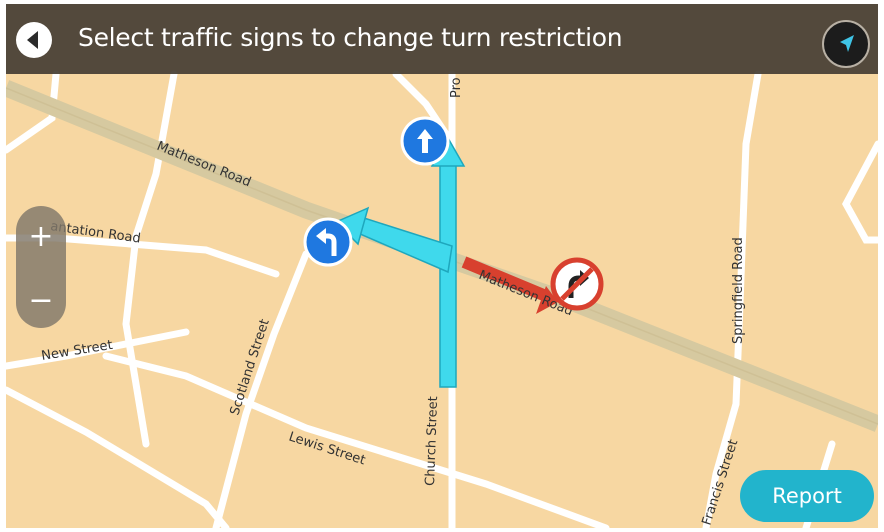  I want to click on no-right-turn-icon, so click(577, 284).